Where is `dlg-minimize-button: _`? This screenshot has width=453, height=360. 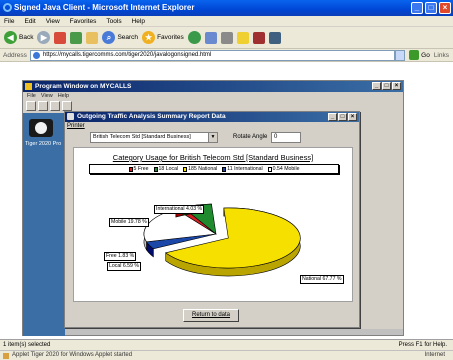
dlg-minimize-button: _ is located at coordinates (332, 117).